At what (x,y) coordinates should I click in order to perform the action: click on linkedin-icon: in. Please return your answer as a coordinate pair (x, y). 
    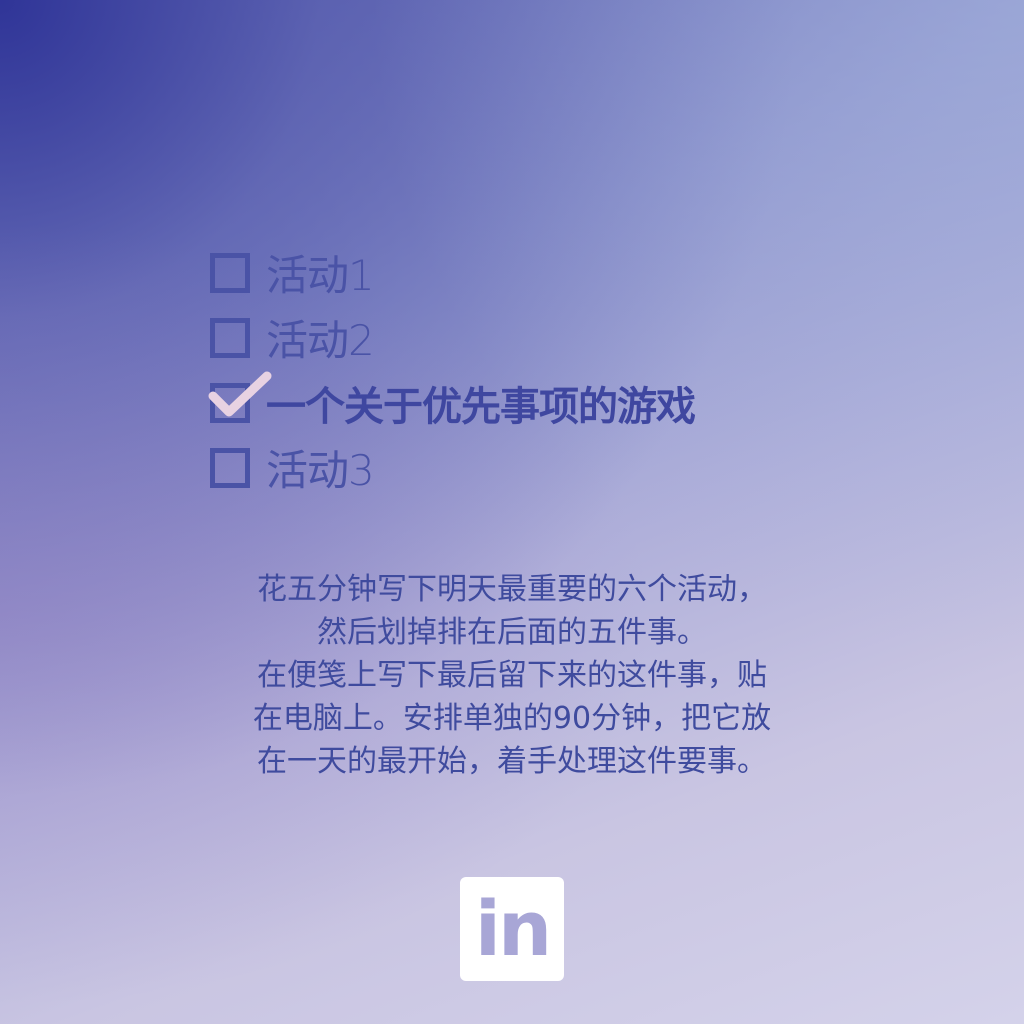
    Looking at the image, I should click on (512, 929).